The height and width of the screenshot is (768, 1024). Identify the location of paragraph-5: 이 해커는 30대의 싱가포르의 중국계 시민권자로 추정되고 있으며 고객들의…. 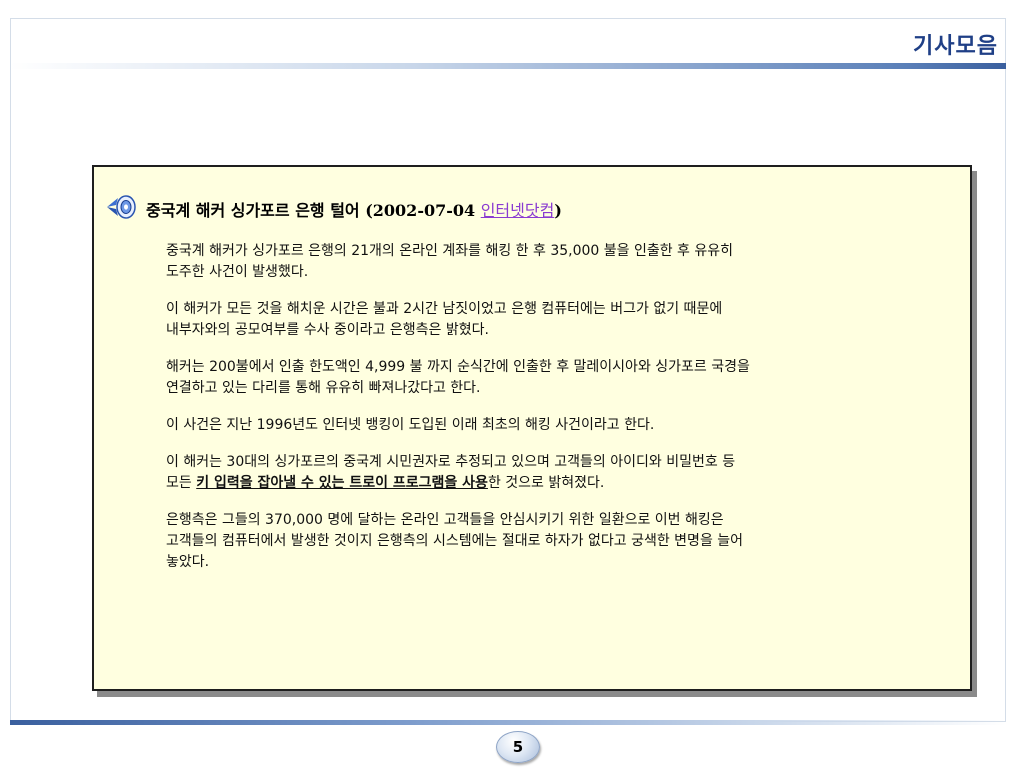
(551, 473).